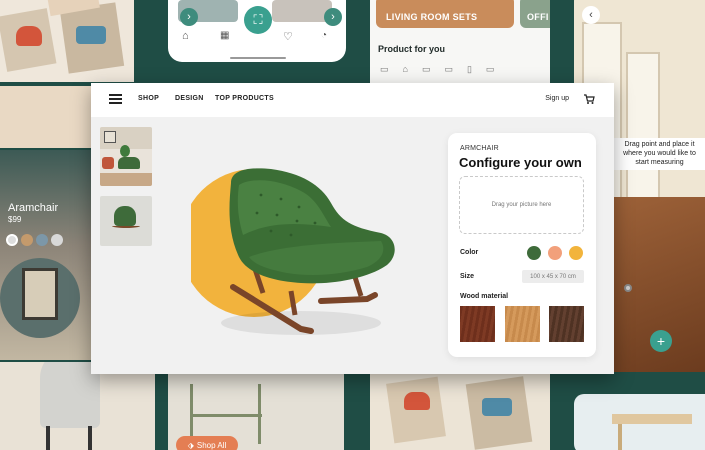 The image size is (705, 450). Describe the element at coordinates (479, 148) in the screenshot. I see `product-category: ARMCHAIR` at that location.